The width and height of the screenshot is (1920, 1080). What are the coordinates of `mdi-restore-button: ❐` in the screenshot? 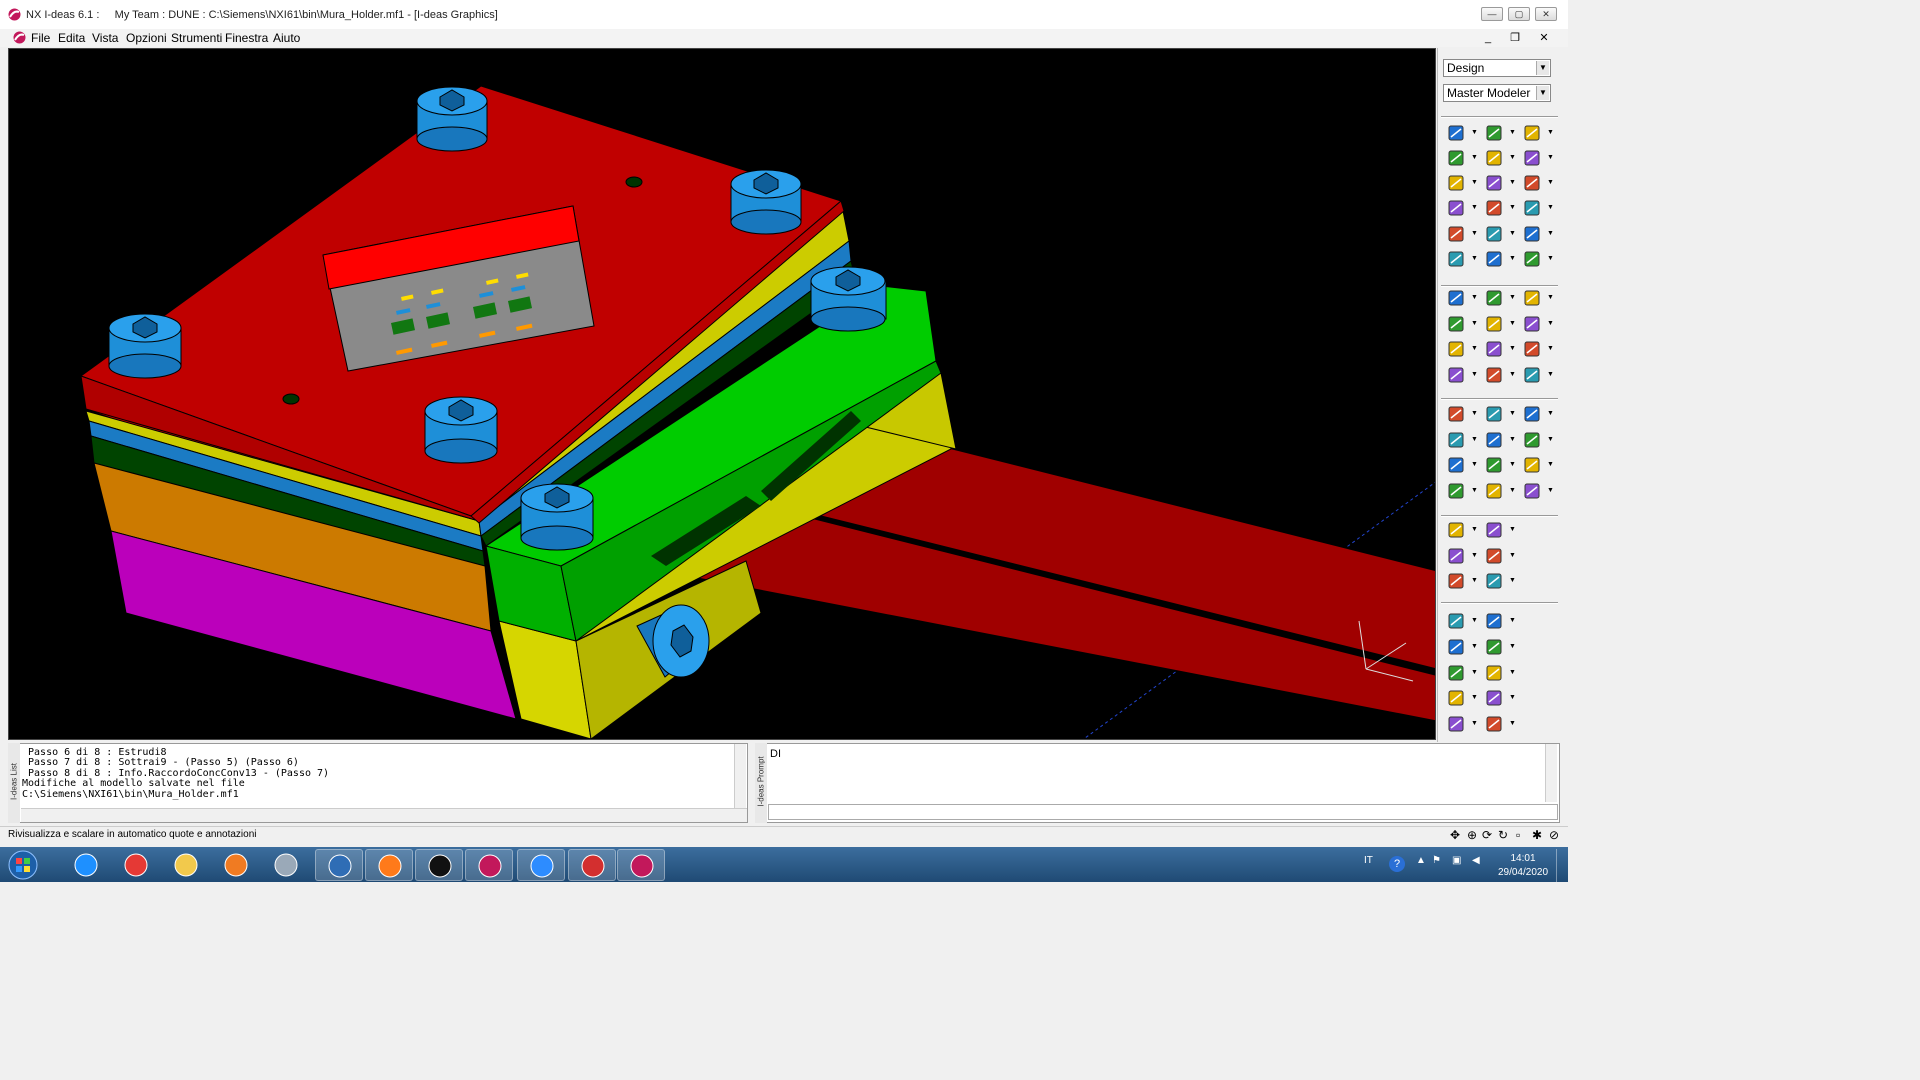 It's located at (1515, 38).